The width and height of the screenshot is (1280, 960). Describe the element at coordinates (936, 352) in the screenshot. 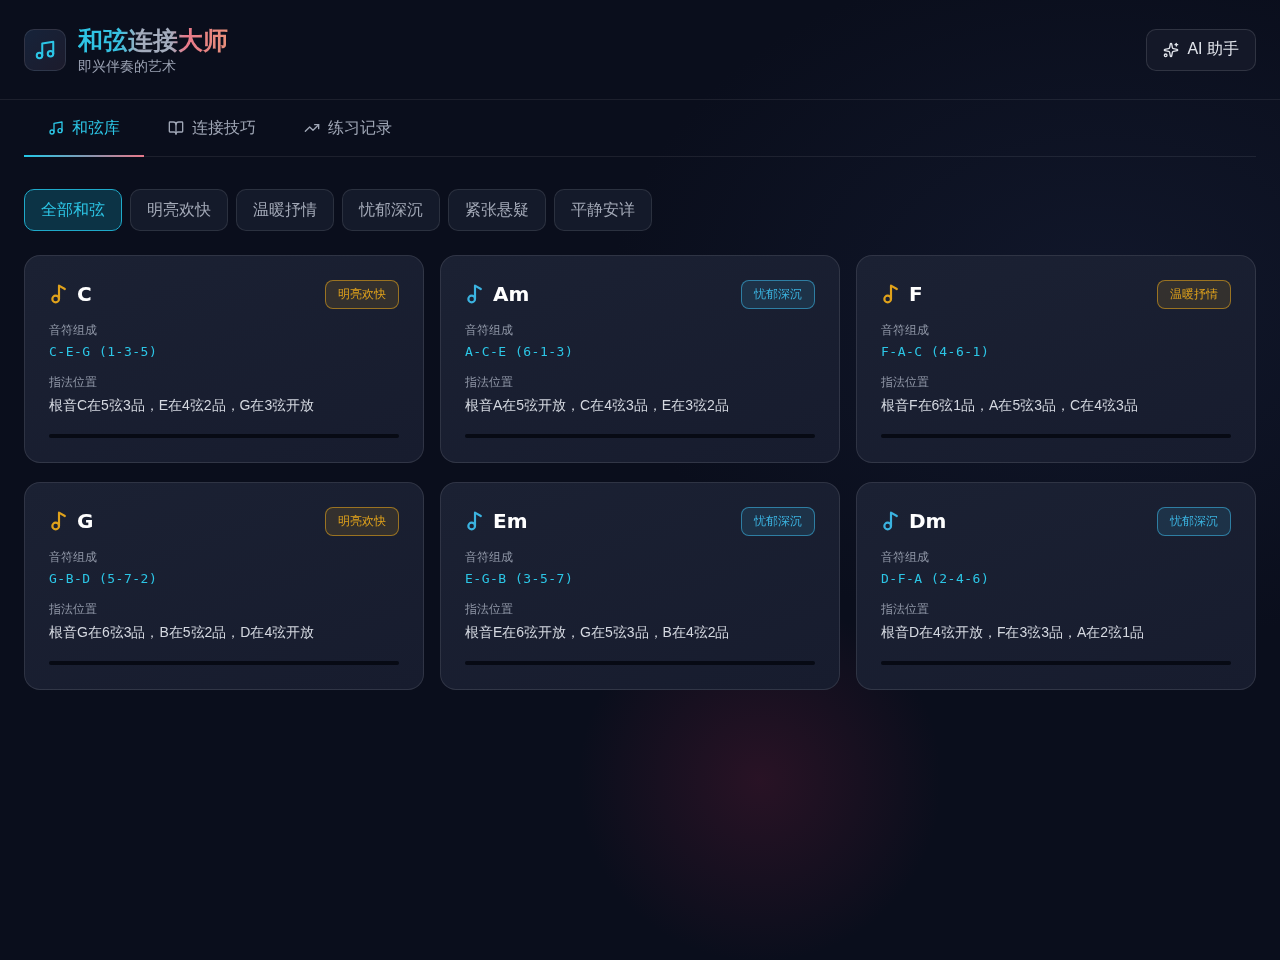

I see `notes-text: F-A-C (4-6-1)` at that location.